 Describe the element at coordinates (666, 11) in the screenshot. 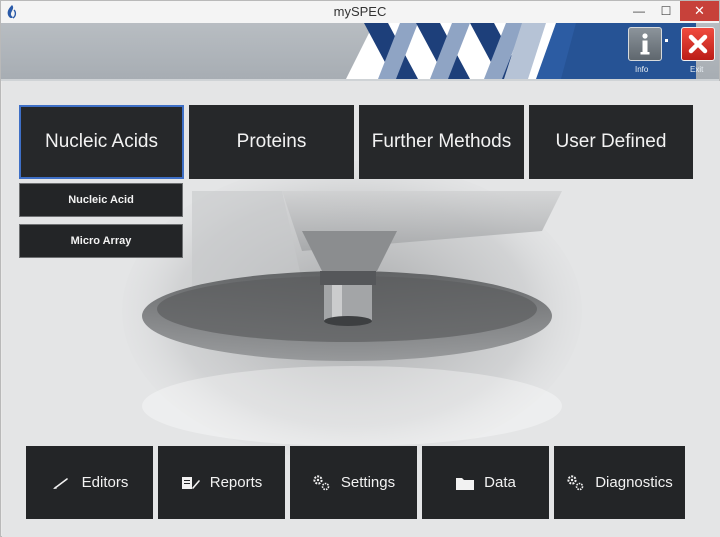

I see `maximize-button: ☐` at that location.